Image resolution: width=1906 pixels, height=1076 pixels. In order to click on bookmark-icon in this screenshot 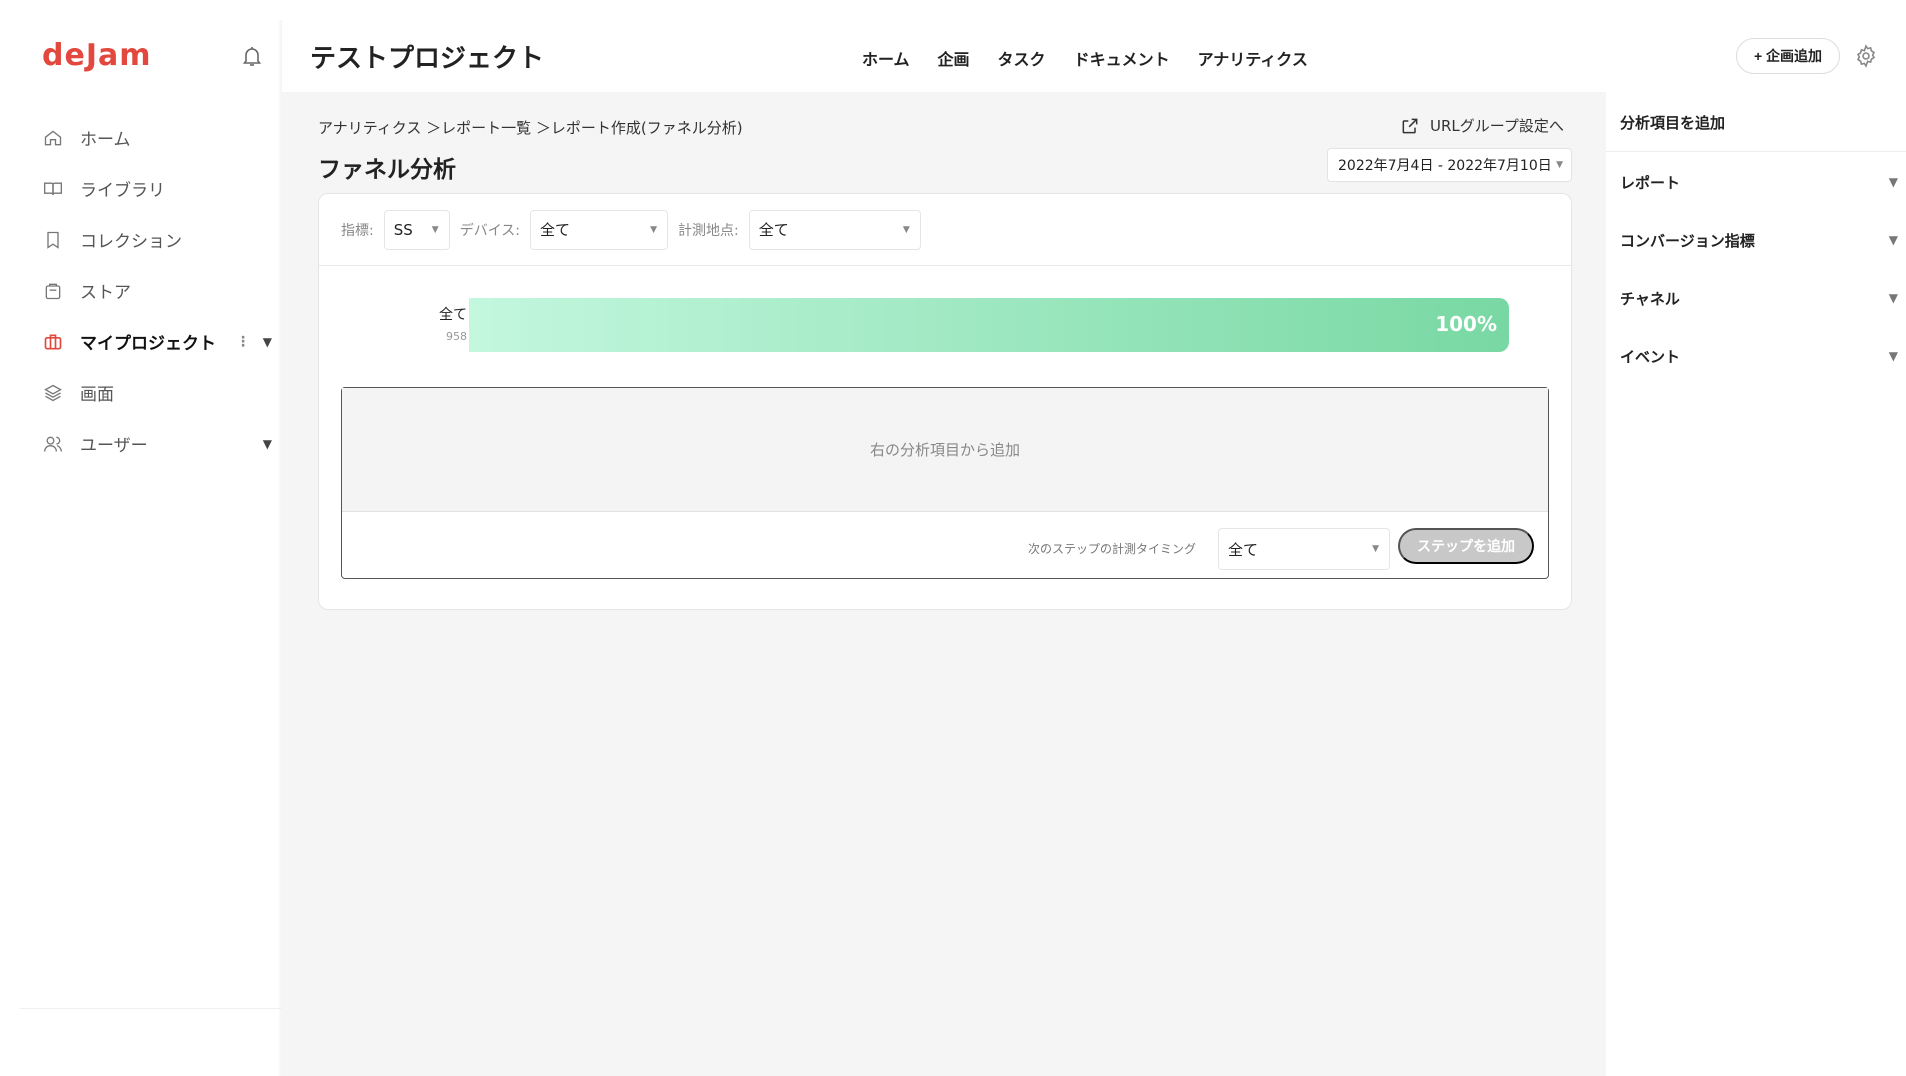, I will do `click(53, 240)`.